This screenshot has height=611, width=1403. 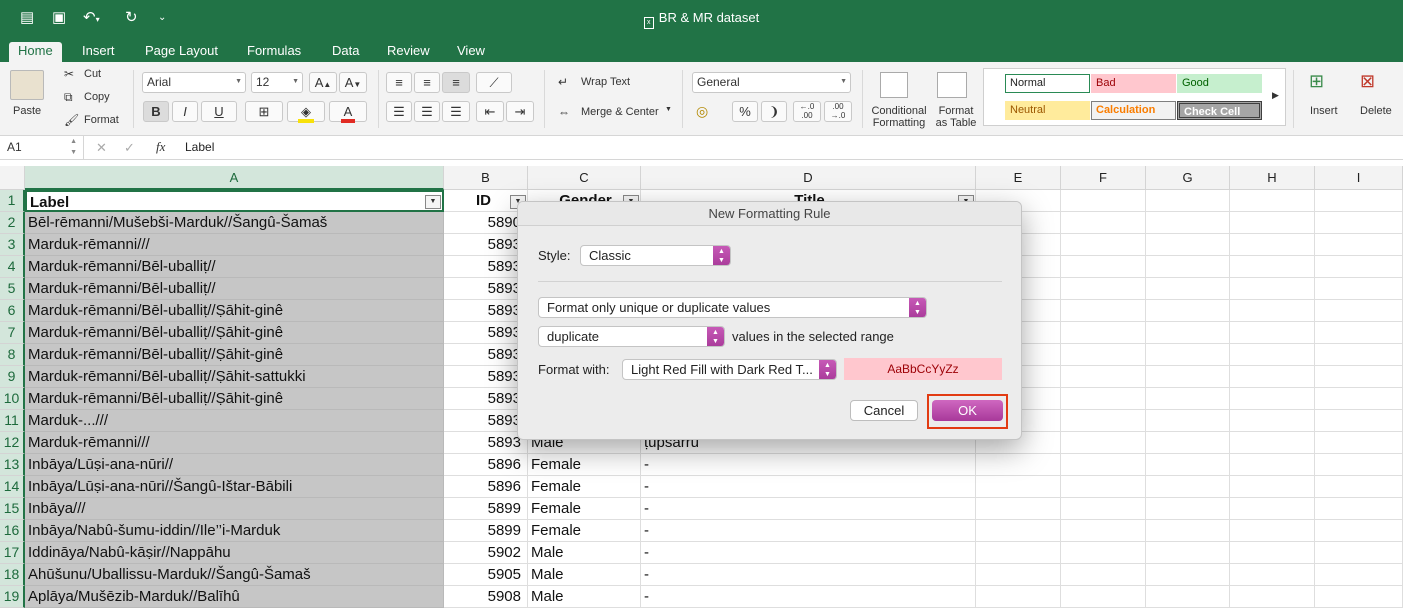 I want to click on increase-decimal-button: ←.0.00, so click(x=807, y=111).